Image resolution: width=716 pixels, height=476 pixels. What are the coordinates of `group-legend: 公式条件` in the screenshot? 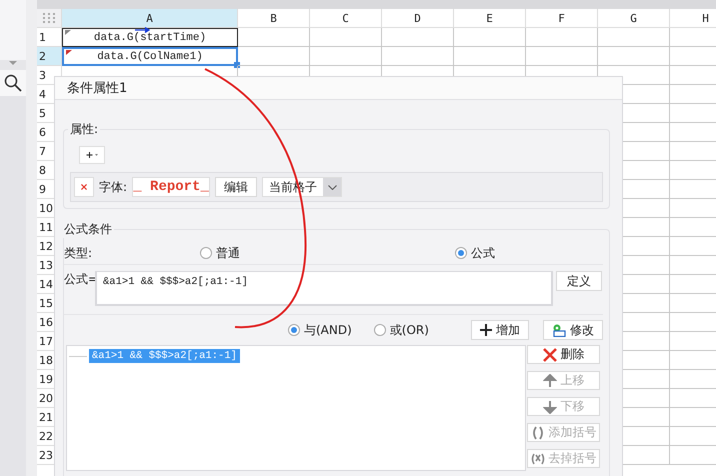 It's located at (88, 229).